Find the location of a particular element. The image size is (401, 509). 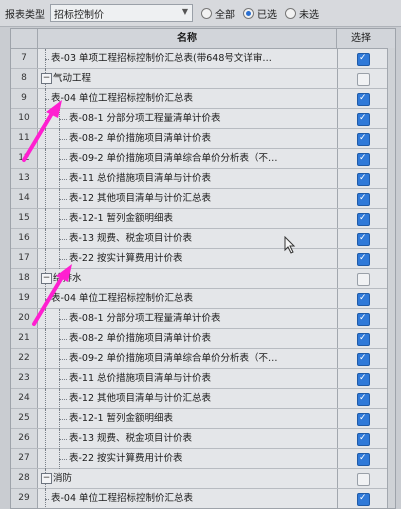

table-row: 15 表-12-1 暂列金额明细表 is located at coordinates (203, 219).